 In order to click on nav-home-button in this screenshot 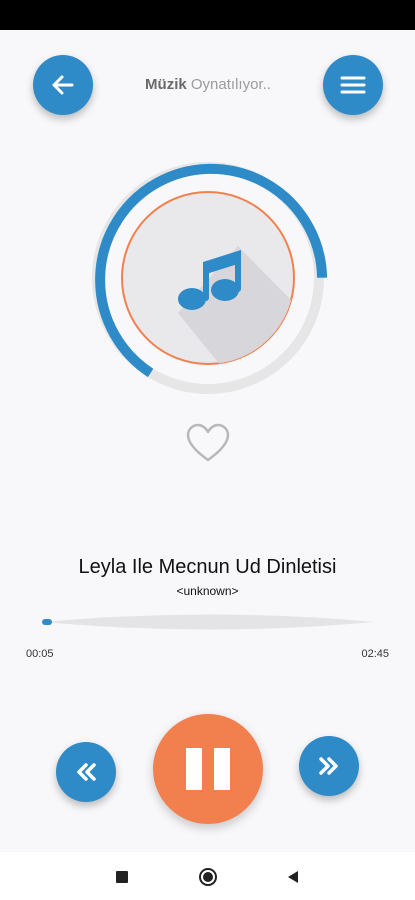, I will do `click(208, 877)`.